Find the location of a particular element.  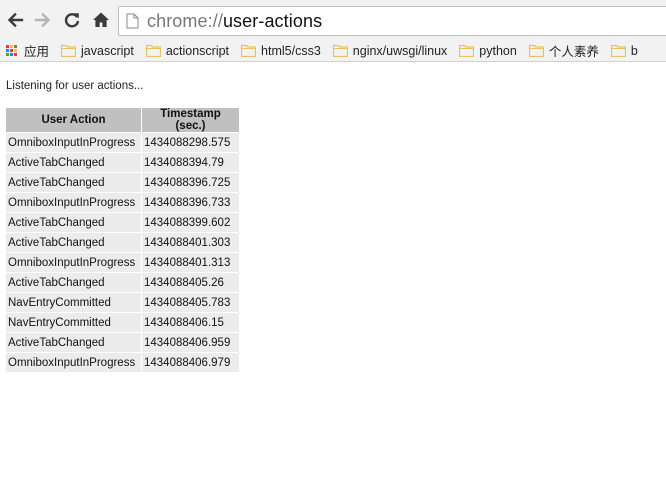

table-row: ActiveTabChanged 1434088399.602 is located at coordinates (122, 222).